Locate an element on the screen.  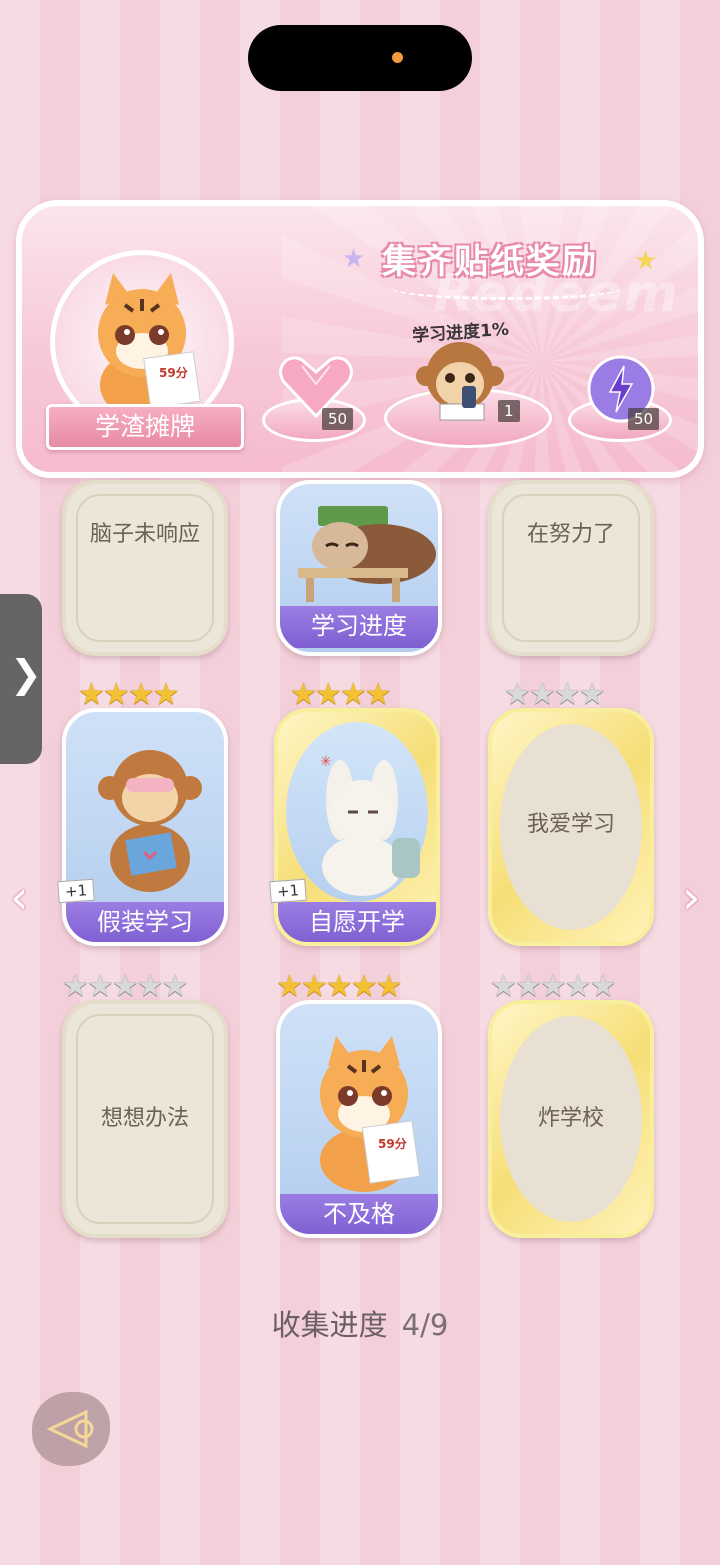
card-name: 脑子未响应 is located at coordinates (144, 534).